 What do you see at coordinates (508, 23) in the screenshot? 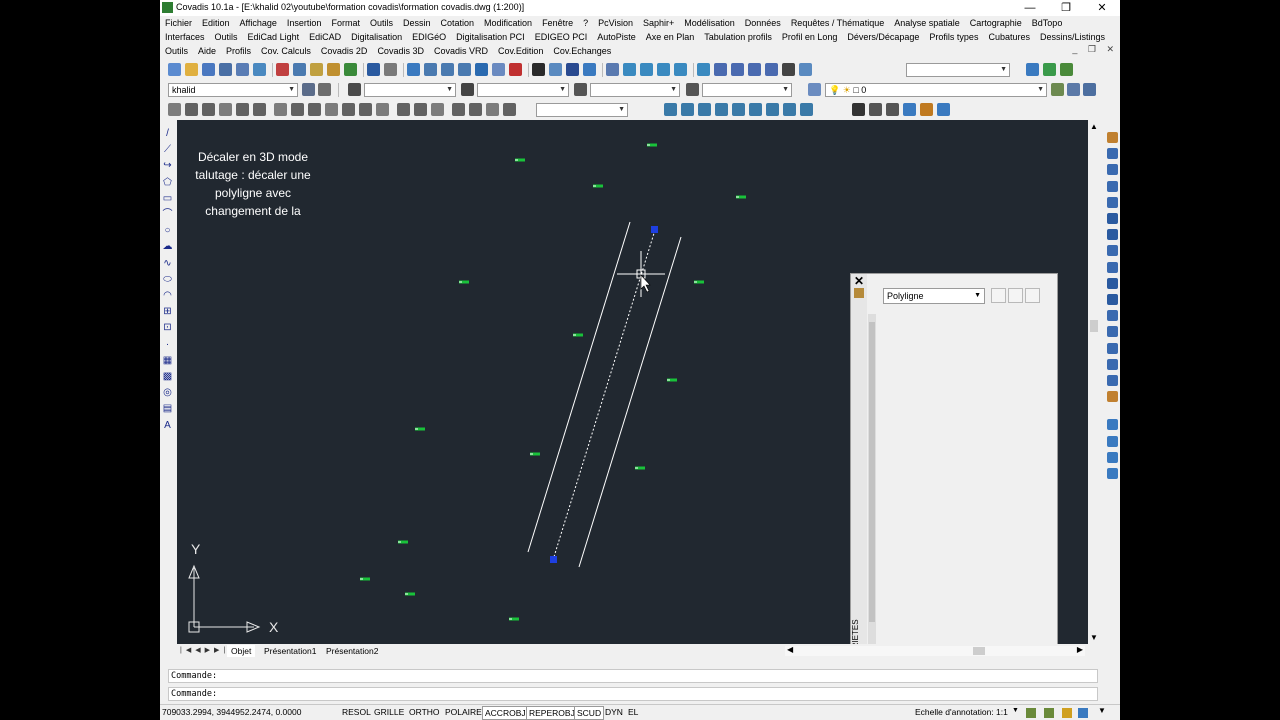
I see `menu-modification: Modification` at bounding box center [508, 23].